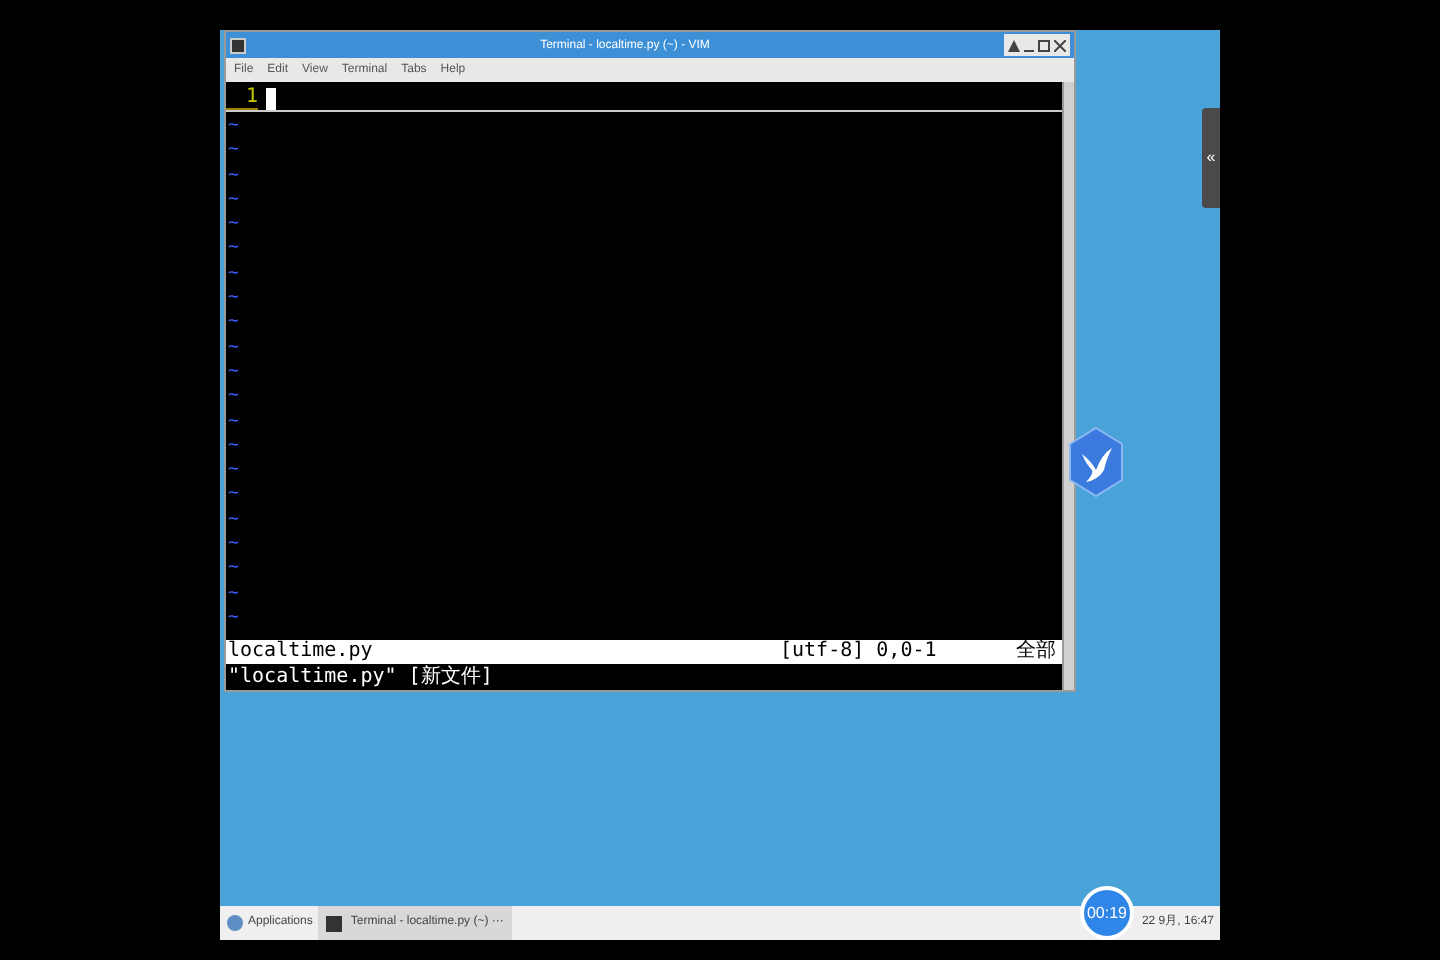  Describe the element at coordinates (242, 98) in the screenshot. I see `line-number: 1` at that location.